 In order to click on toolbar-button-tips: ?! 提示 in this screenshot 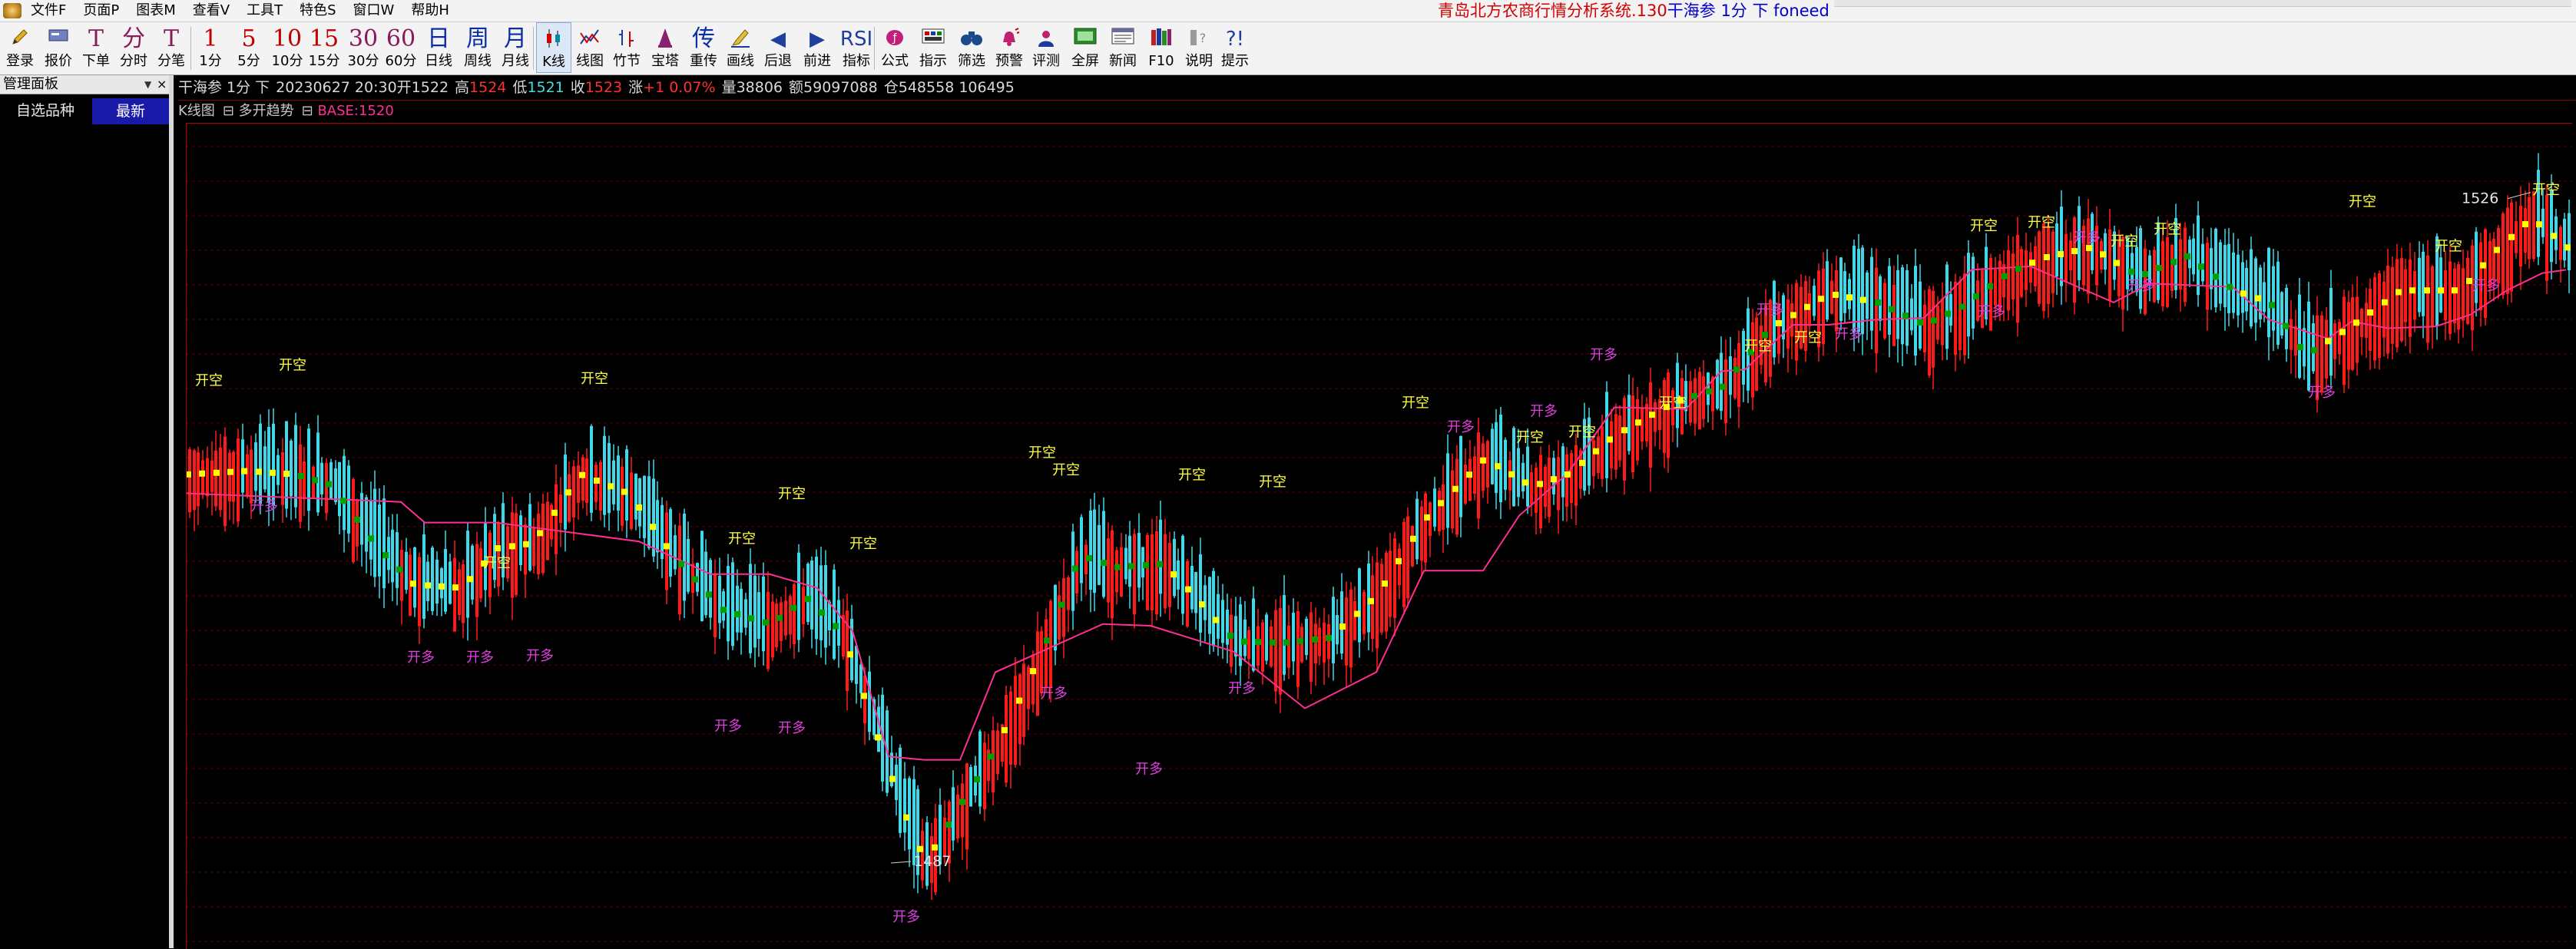, I will do `click(1235, 47)`.